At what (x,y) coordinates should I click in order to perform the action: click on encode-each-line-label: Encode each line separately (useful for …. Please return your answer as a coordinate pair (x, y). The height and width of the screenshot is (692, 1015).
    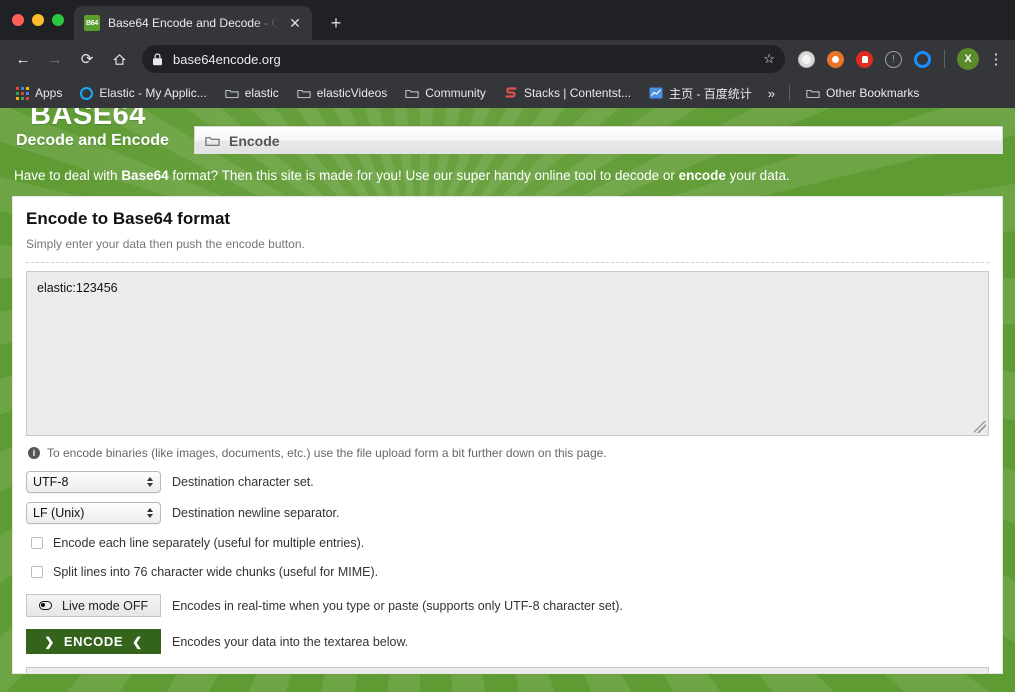
    Looking at the image, I should click on (209, 543).